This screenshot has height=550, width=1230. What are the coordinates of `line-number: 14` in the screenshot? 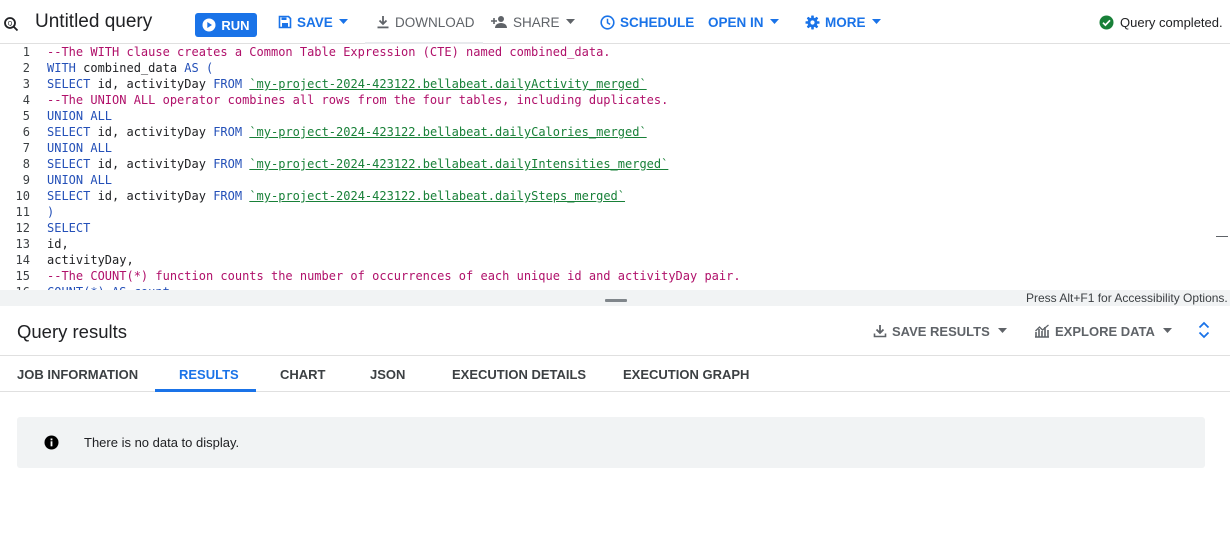 It's located at (22, 260).